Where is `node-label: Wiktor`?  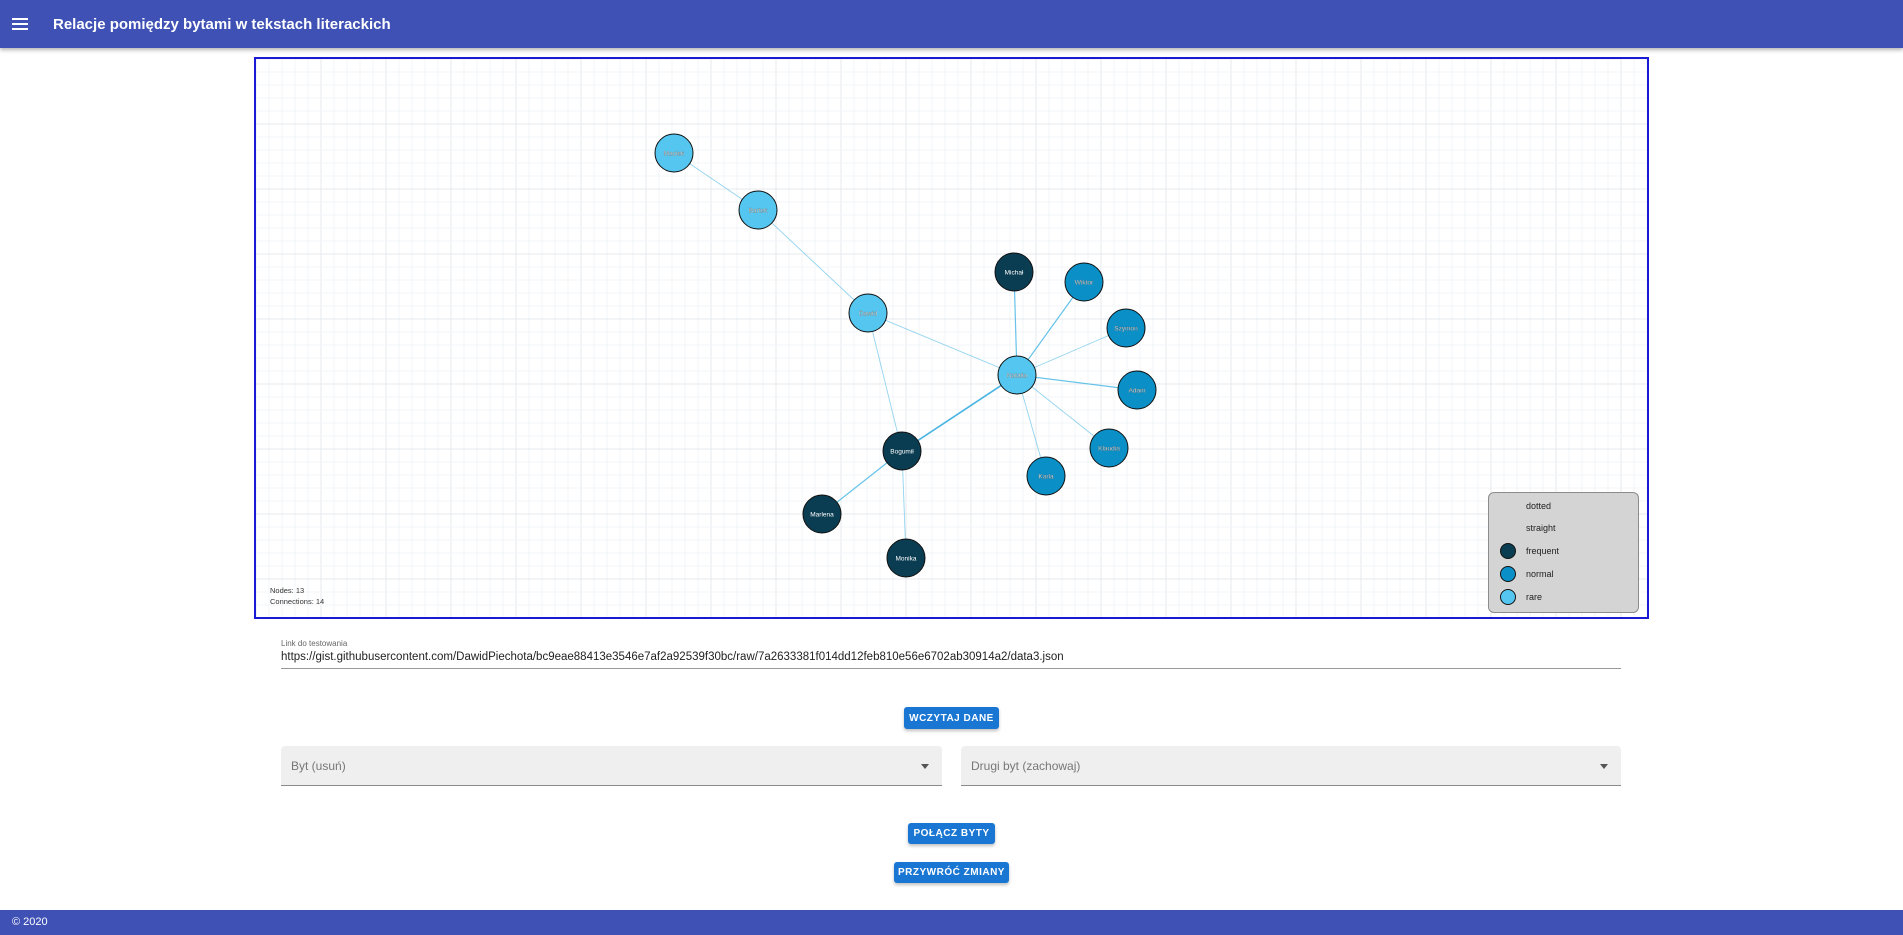 node-label: Wiktor is located at coordinates (1084, 283).